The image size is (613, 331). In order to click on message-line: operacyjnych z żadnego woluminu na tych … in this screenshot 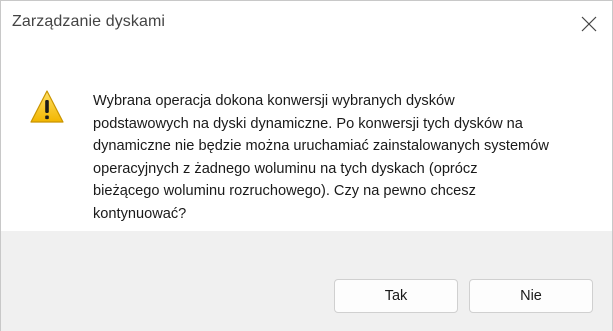, I will do `click(285, 168)`.